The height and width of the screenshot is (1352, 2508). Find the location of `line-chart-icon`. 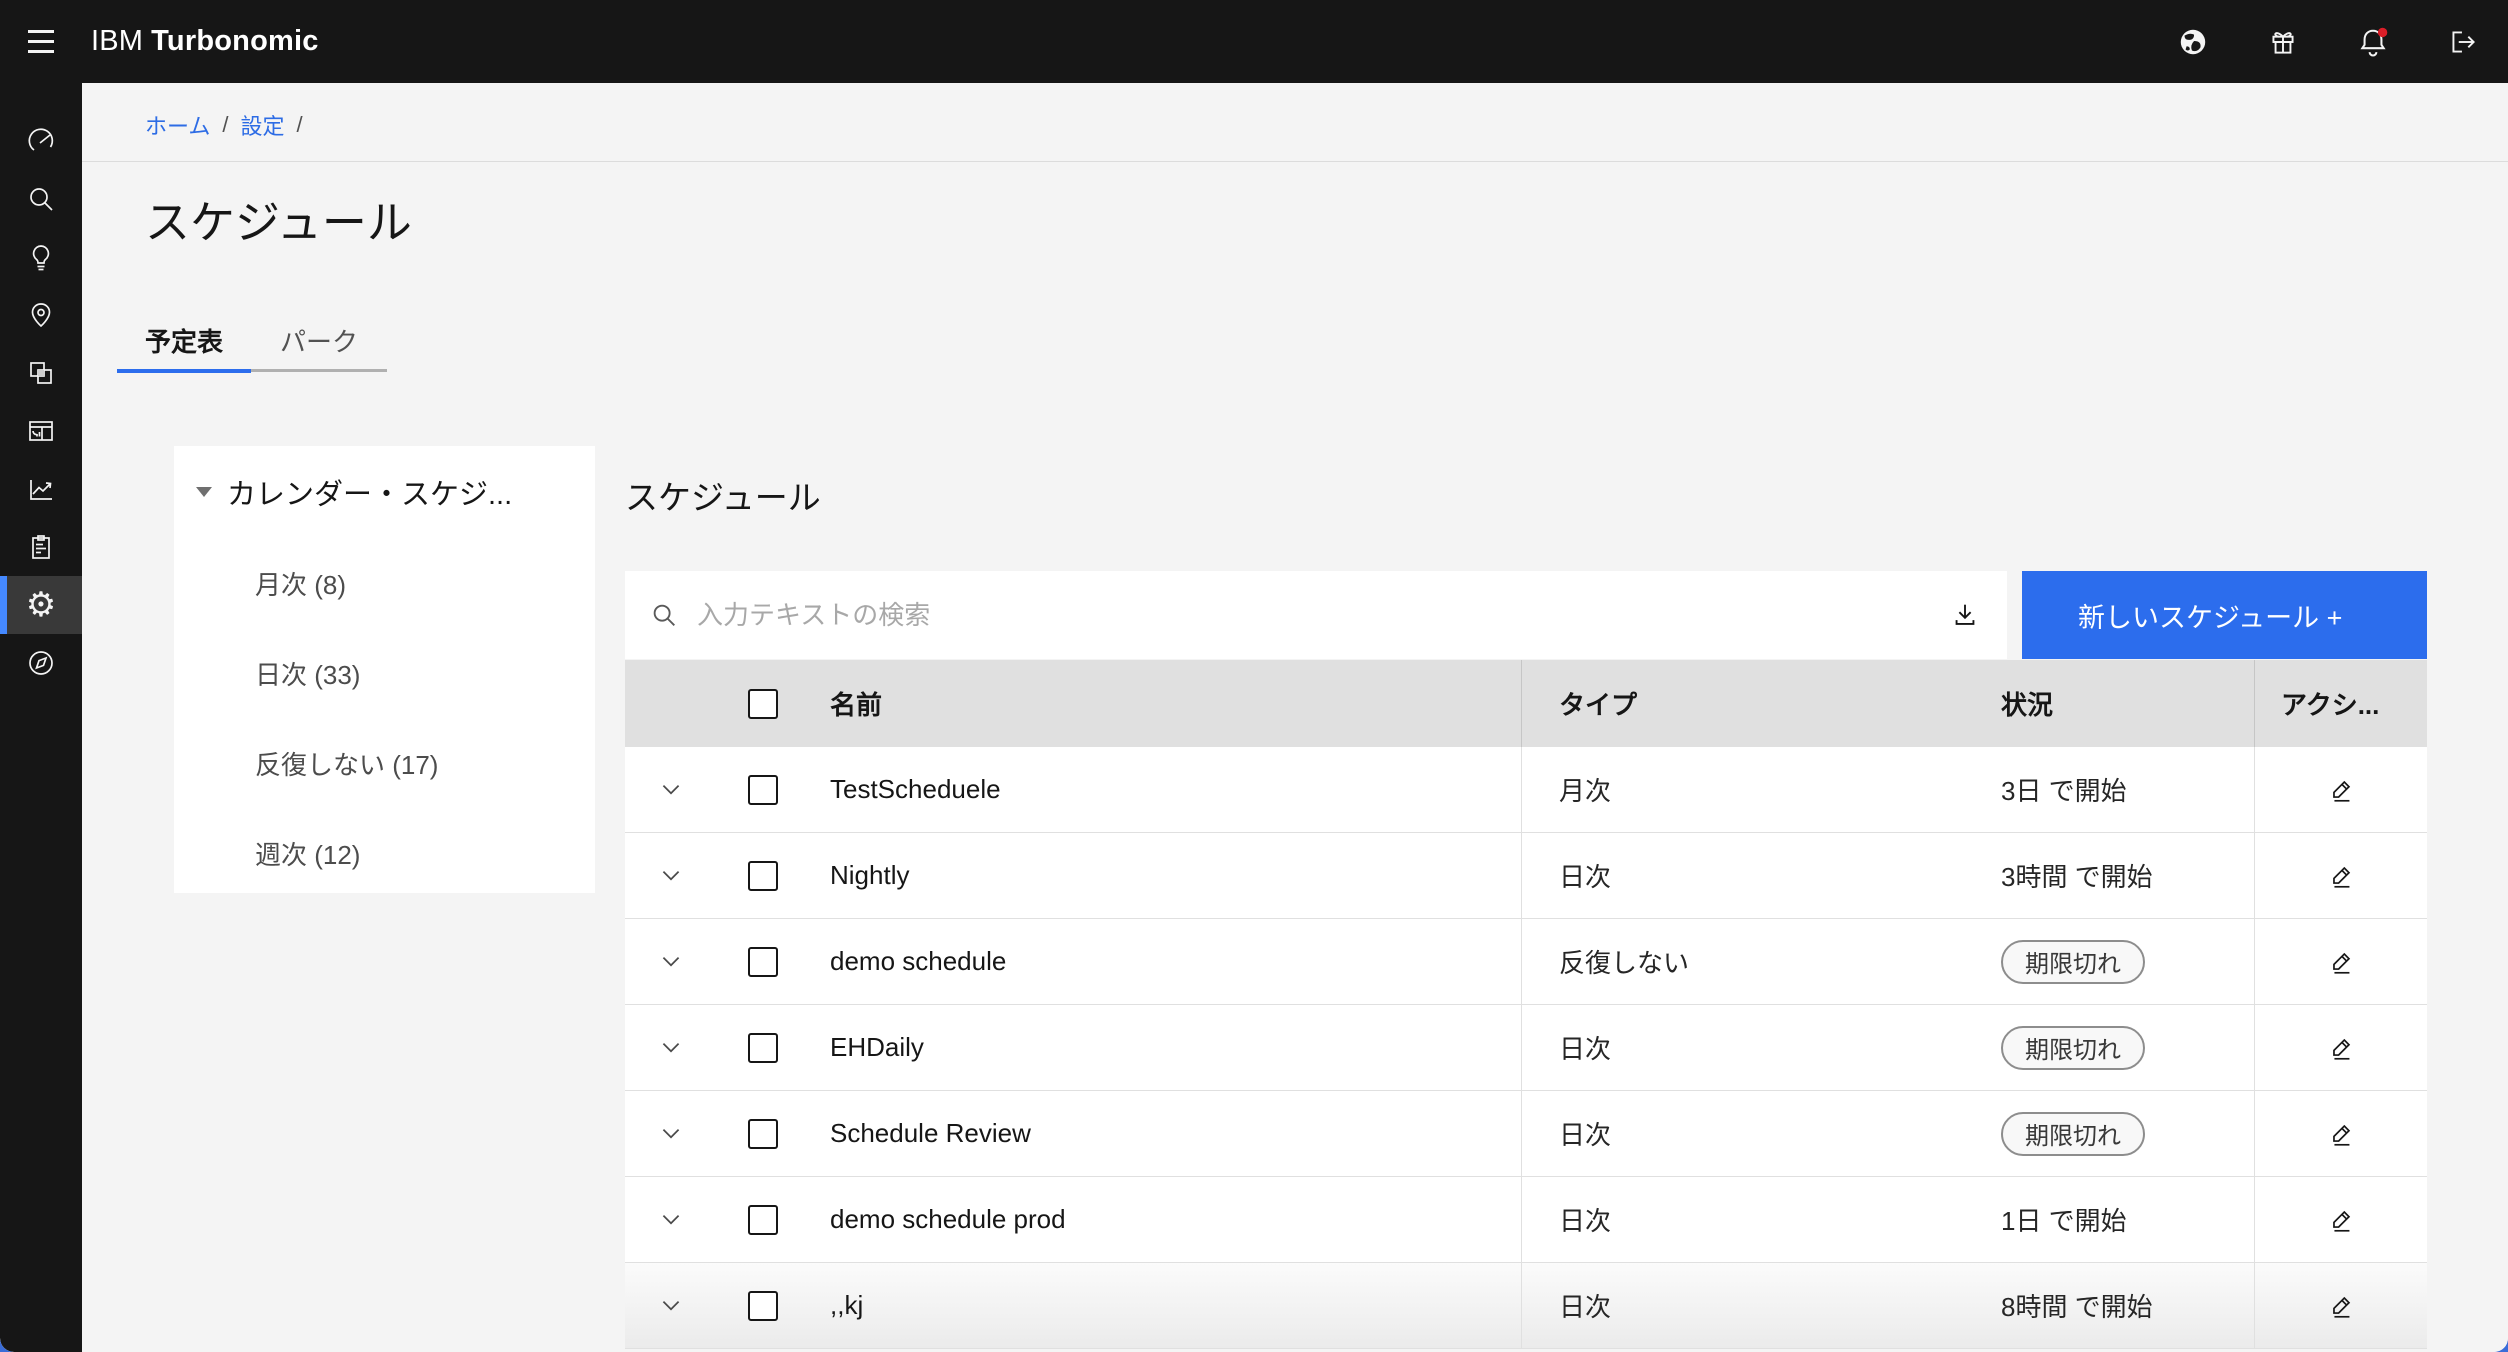

line-chart-icon is located at coordinates (41, 490).